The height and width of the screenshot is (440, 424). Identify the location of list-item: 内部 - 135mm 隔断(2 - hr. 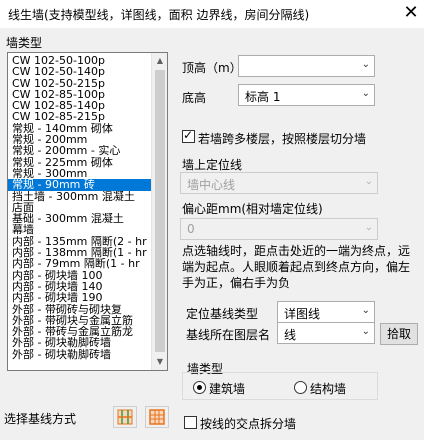
(80, 241).